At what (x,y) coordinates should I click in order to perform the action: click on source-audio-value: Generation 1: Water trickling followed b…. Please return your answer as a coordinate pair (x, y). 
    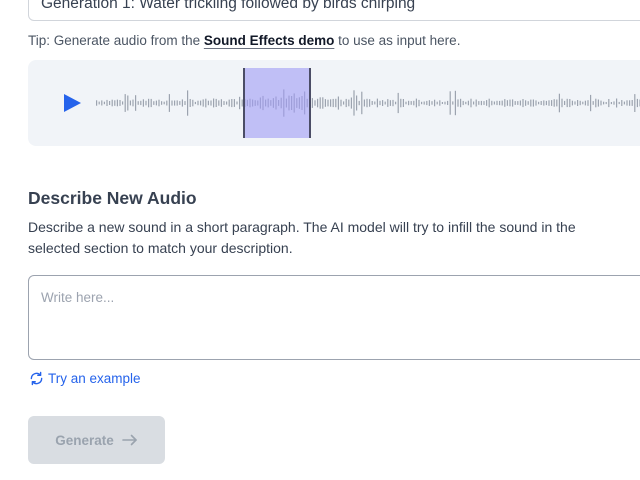
    Looking at the image, I should click on (228, 6).